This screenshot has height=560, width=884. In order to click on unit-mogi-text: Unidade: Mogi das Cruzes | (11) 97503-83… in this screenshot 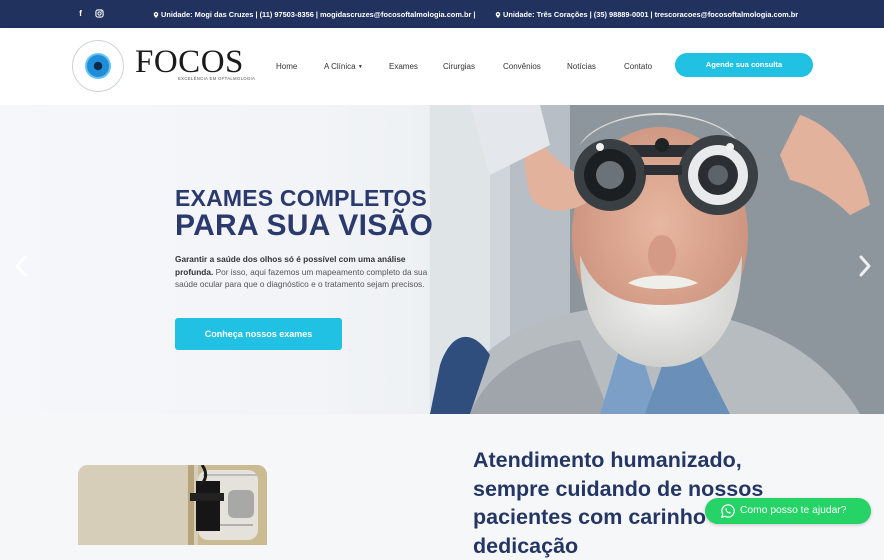, I will do `click(318, 14)`.